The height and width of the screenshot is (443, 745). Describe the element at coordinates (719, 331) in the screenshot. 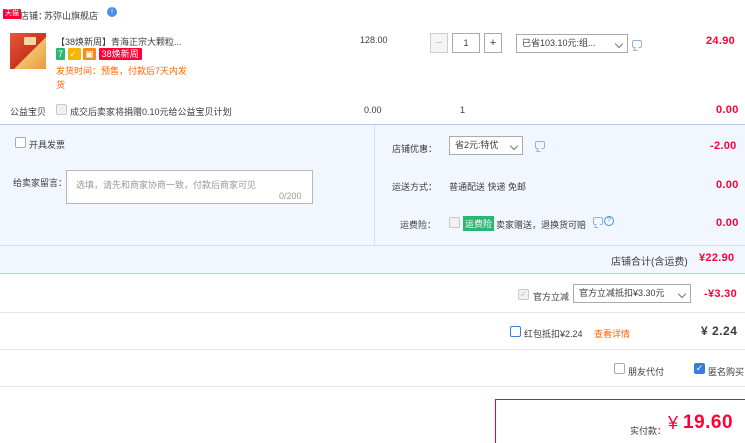

I see `red-packet-amount: ¥ 2.24` at that location.